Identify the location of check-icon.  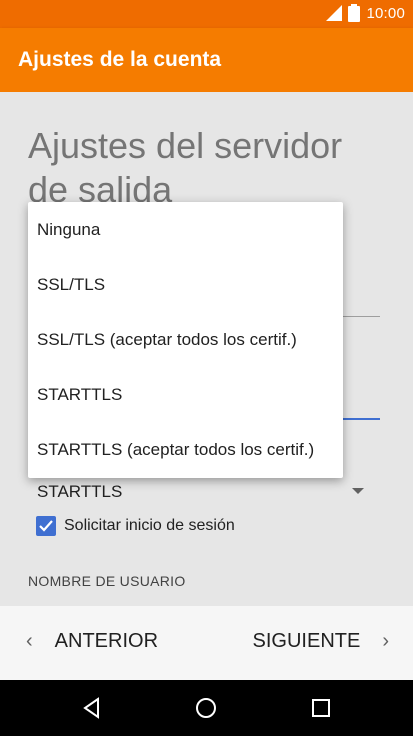
(46, 526).